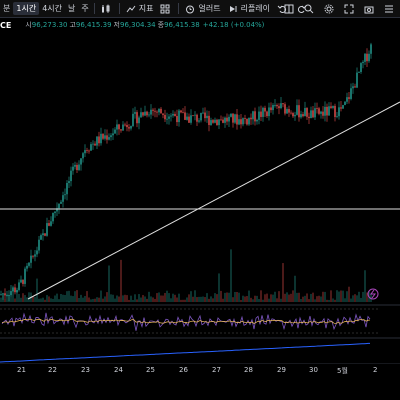 The image size is (400, 400). What do you see at coordinates (186, 275) in the screenshot?
I see `volume-layer` at bounding box center [186, 275].